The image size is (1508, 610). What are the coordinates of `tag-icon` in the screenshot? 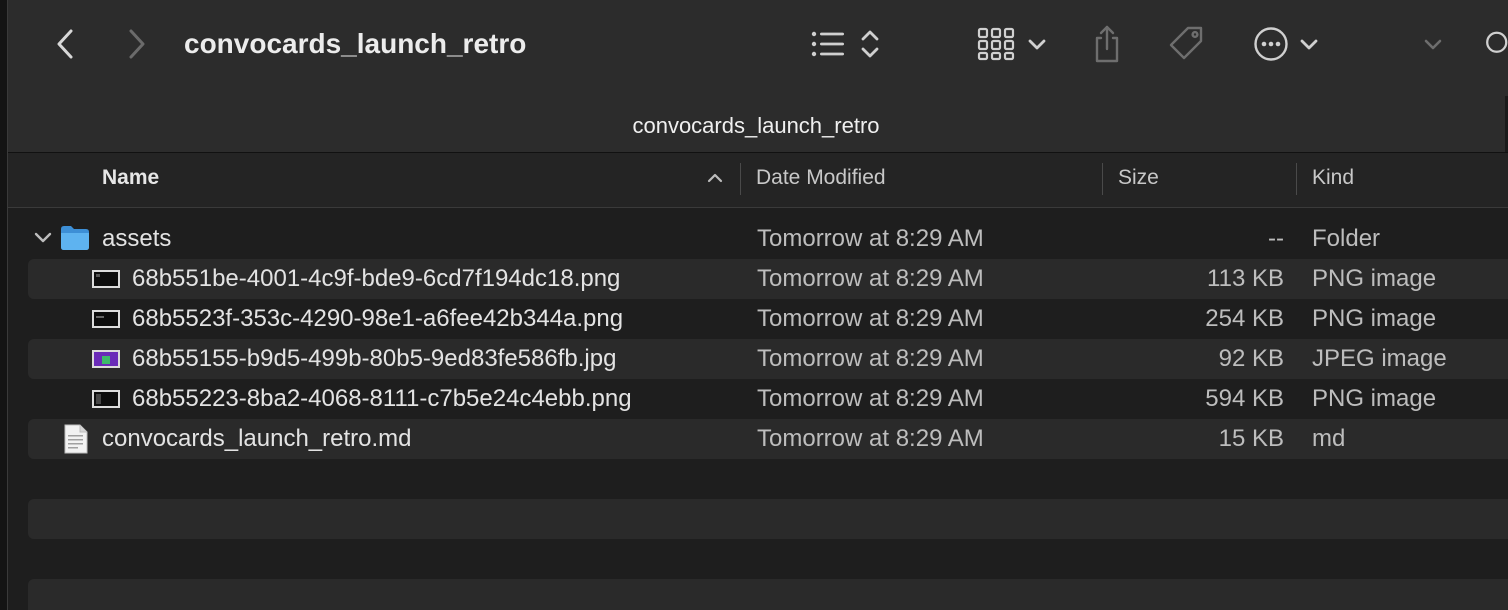 It's located at (1186, 44).